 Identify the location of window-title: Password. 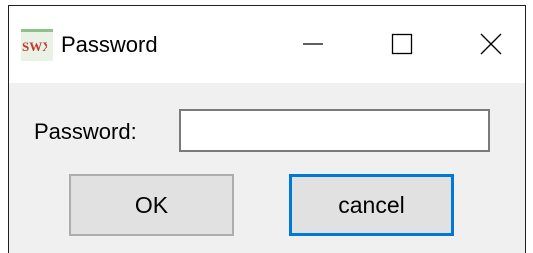
(109, 44).